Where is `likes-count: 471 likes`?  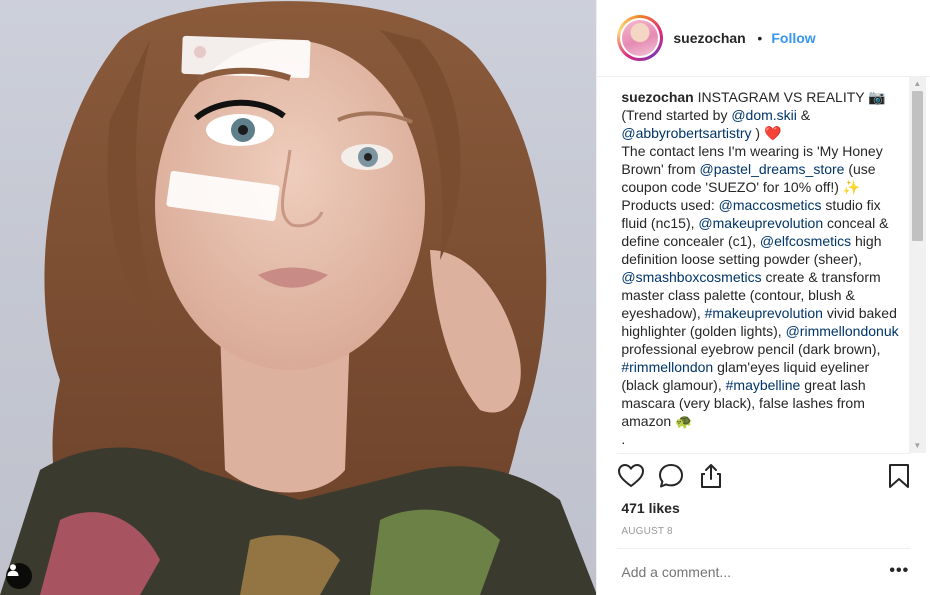
likes-count: 471 likes is located at coordinates (650, 508).